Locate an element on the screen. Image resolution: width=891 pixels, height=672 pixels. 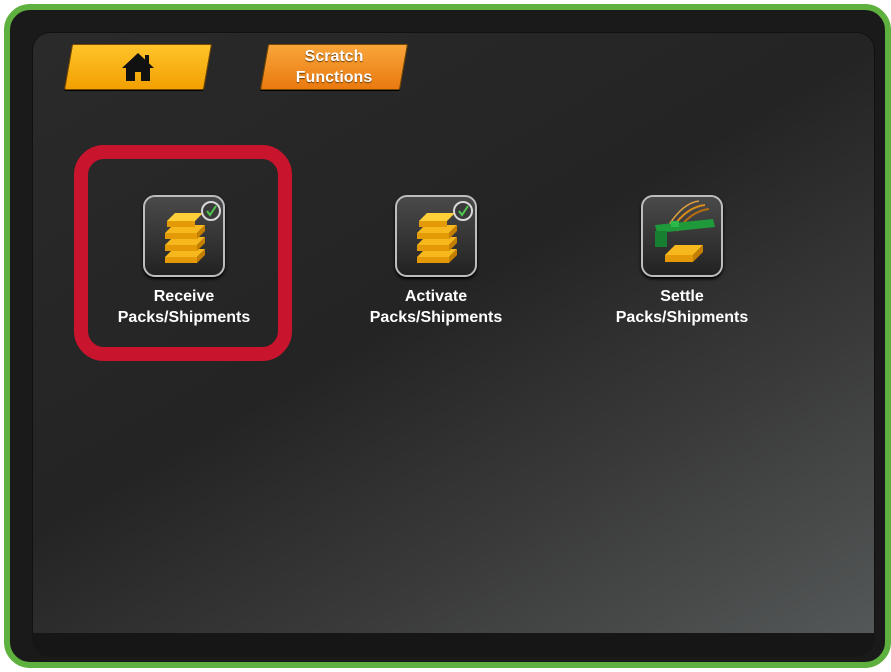
receive-packs-tile: Receive Packs/Shipments is located at coordinates (184, 261).